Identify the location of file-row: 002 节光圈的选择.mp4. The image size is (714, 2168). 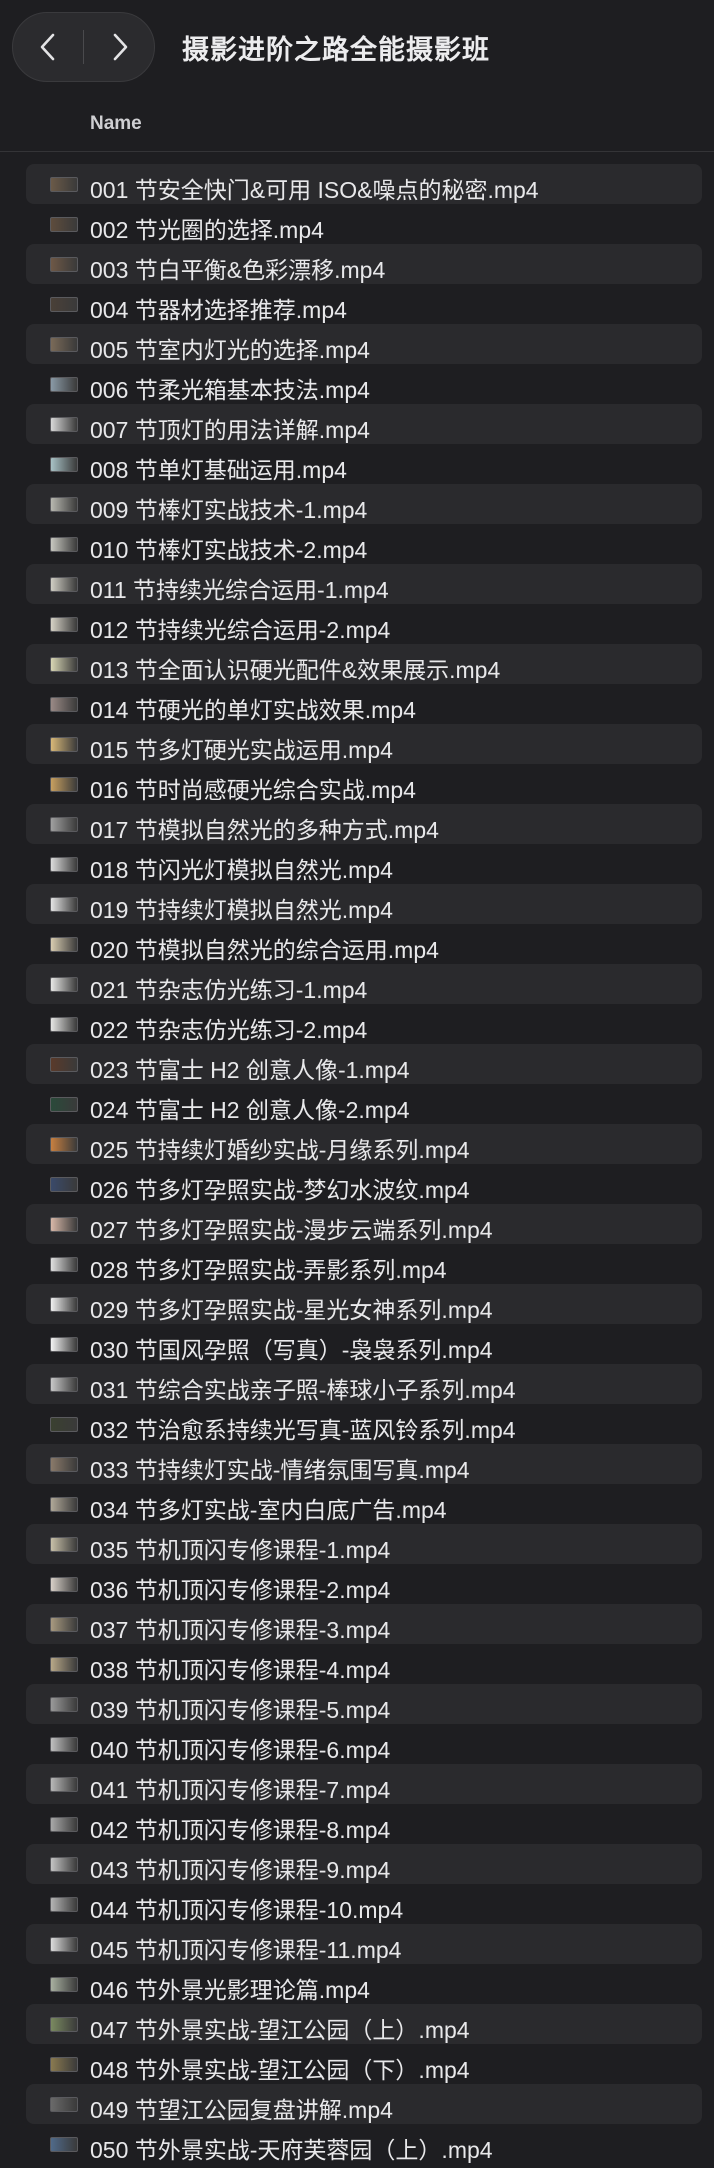
(364, 224).